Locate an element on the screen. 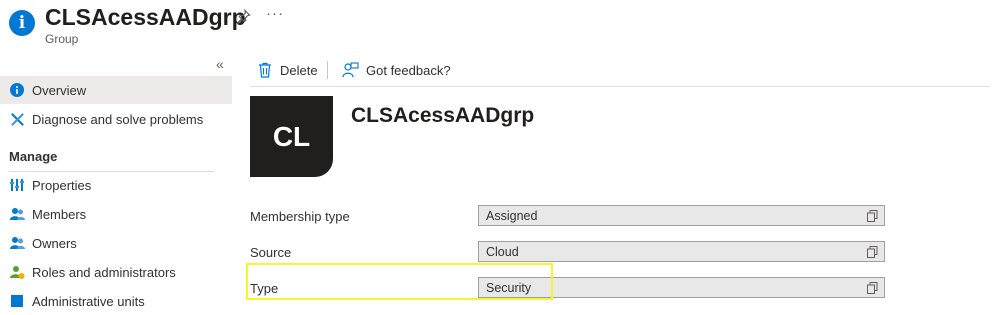 The image size is (999, 315). page-subtitle: Group is located at coordinates (62, 39).